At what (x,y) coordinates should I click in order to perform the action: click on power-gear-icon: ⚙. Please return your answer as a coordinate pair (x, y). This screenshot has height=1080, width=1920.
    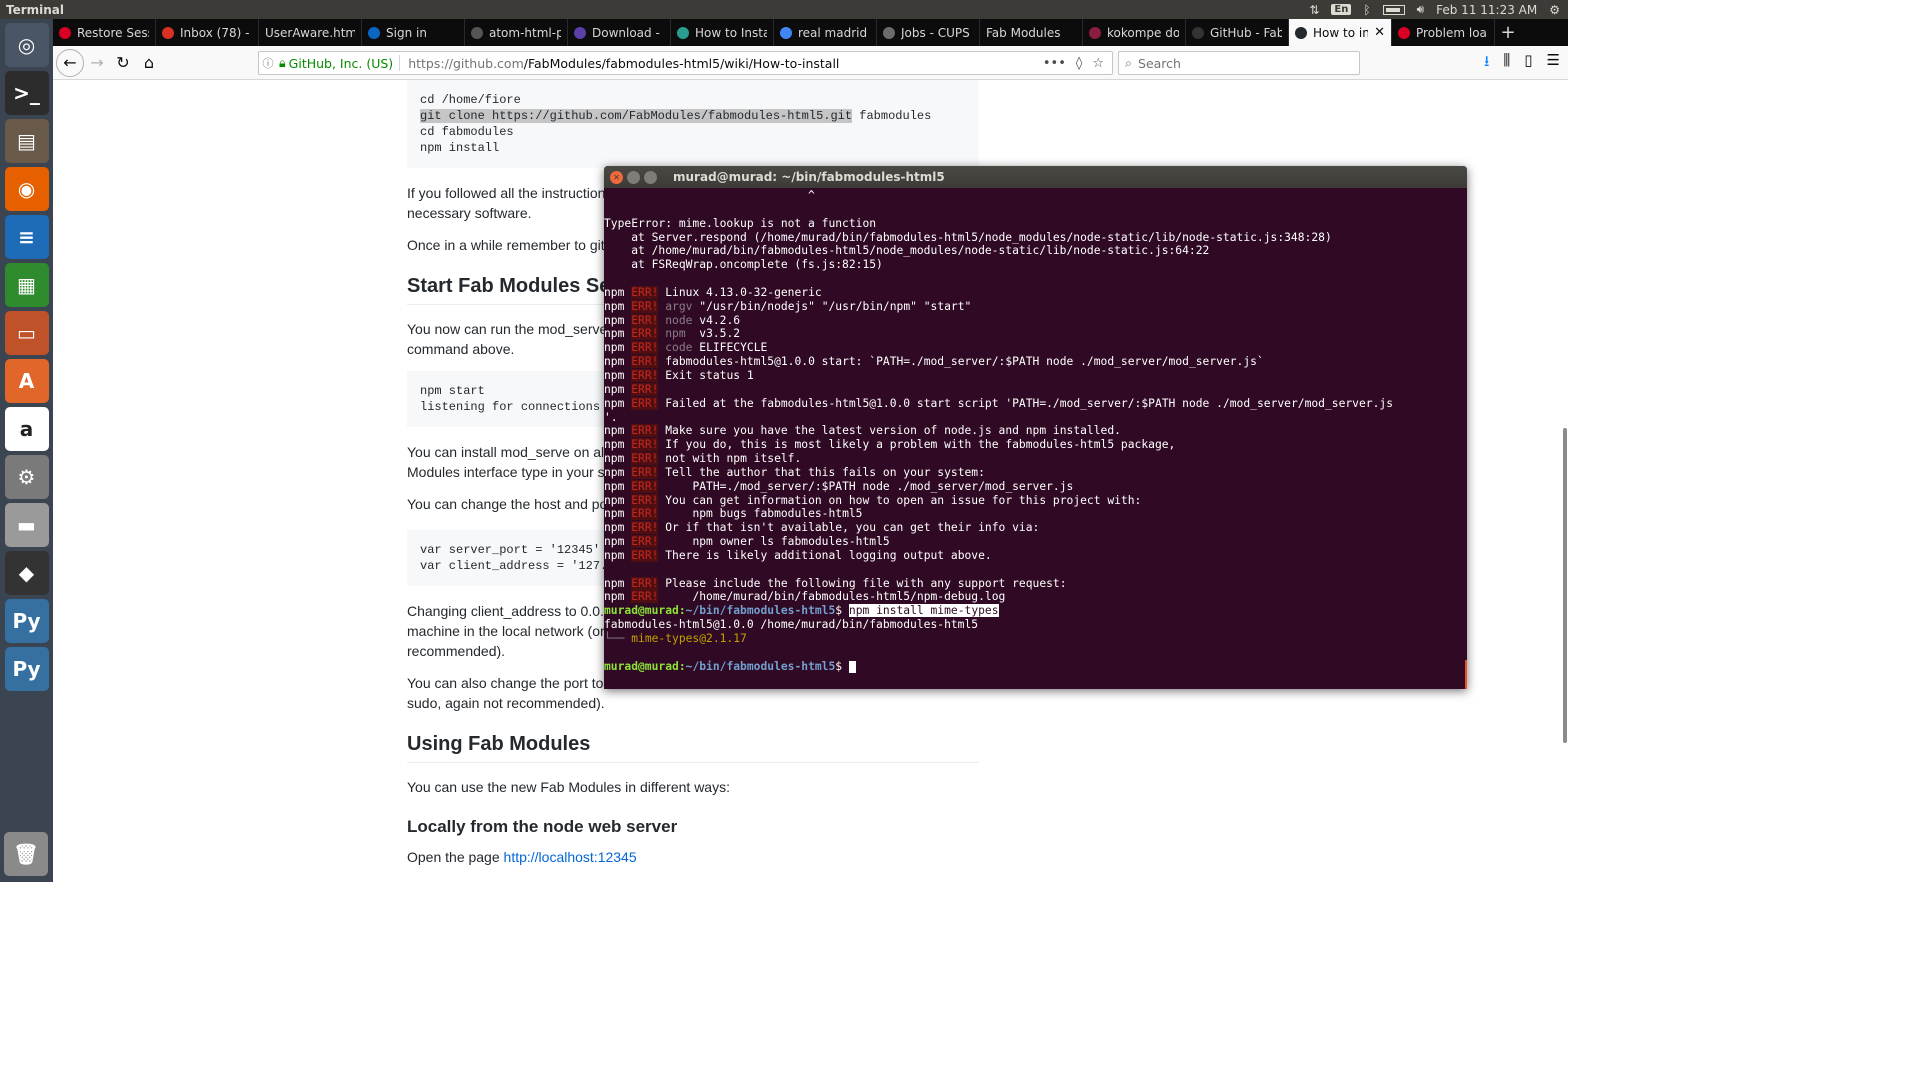
    Looking at the image, I should click on (1554, 10).